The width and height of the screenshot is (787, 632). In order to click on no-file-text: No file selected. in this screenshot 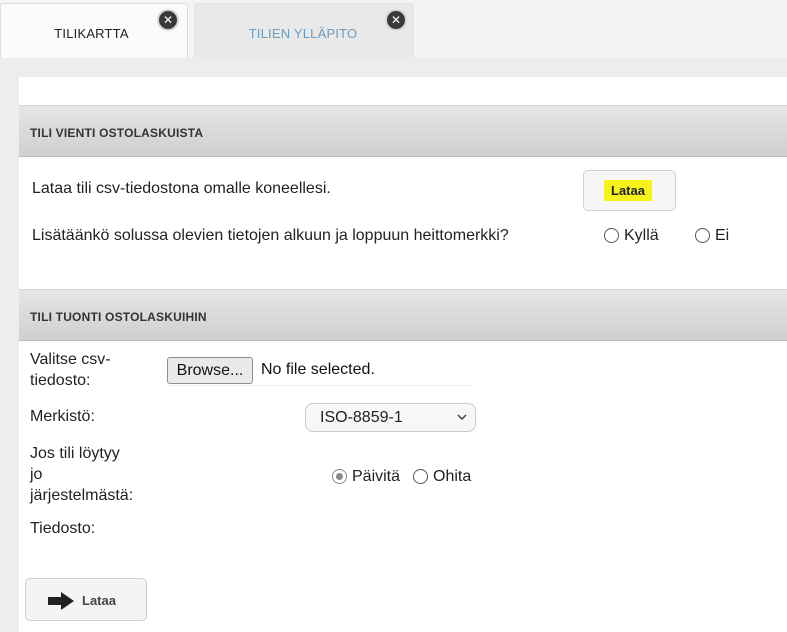, I will do `click(318, 369)`.